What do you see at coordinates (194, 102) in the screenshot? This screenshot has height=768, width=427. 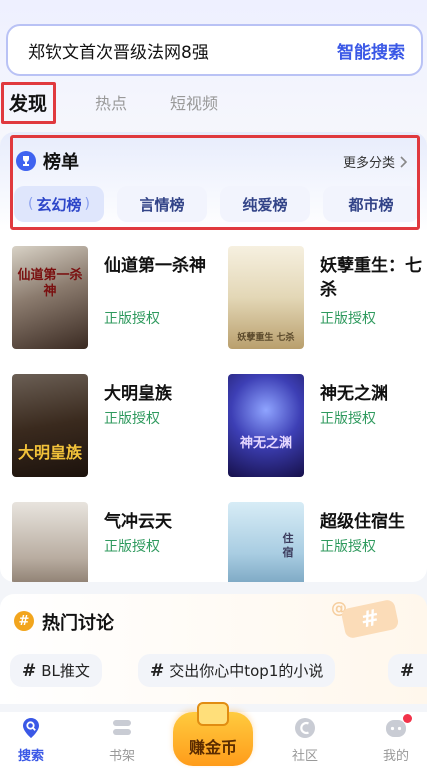 I see `tab-short-video: 短视频` at bounding box center [194, 102].